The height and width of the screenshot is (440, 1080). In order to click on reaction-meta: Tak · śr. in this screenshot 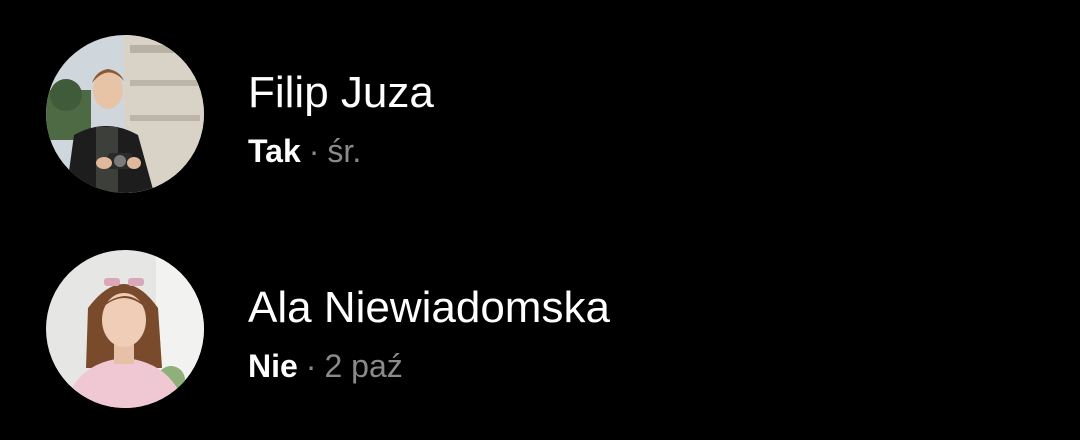, I will do `click(304, 151)`.